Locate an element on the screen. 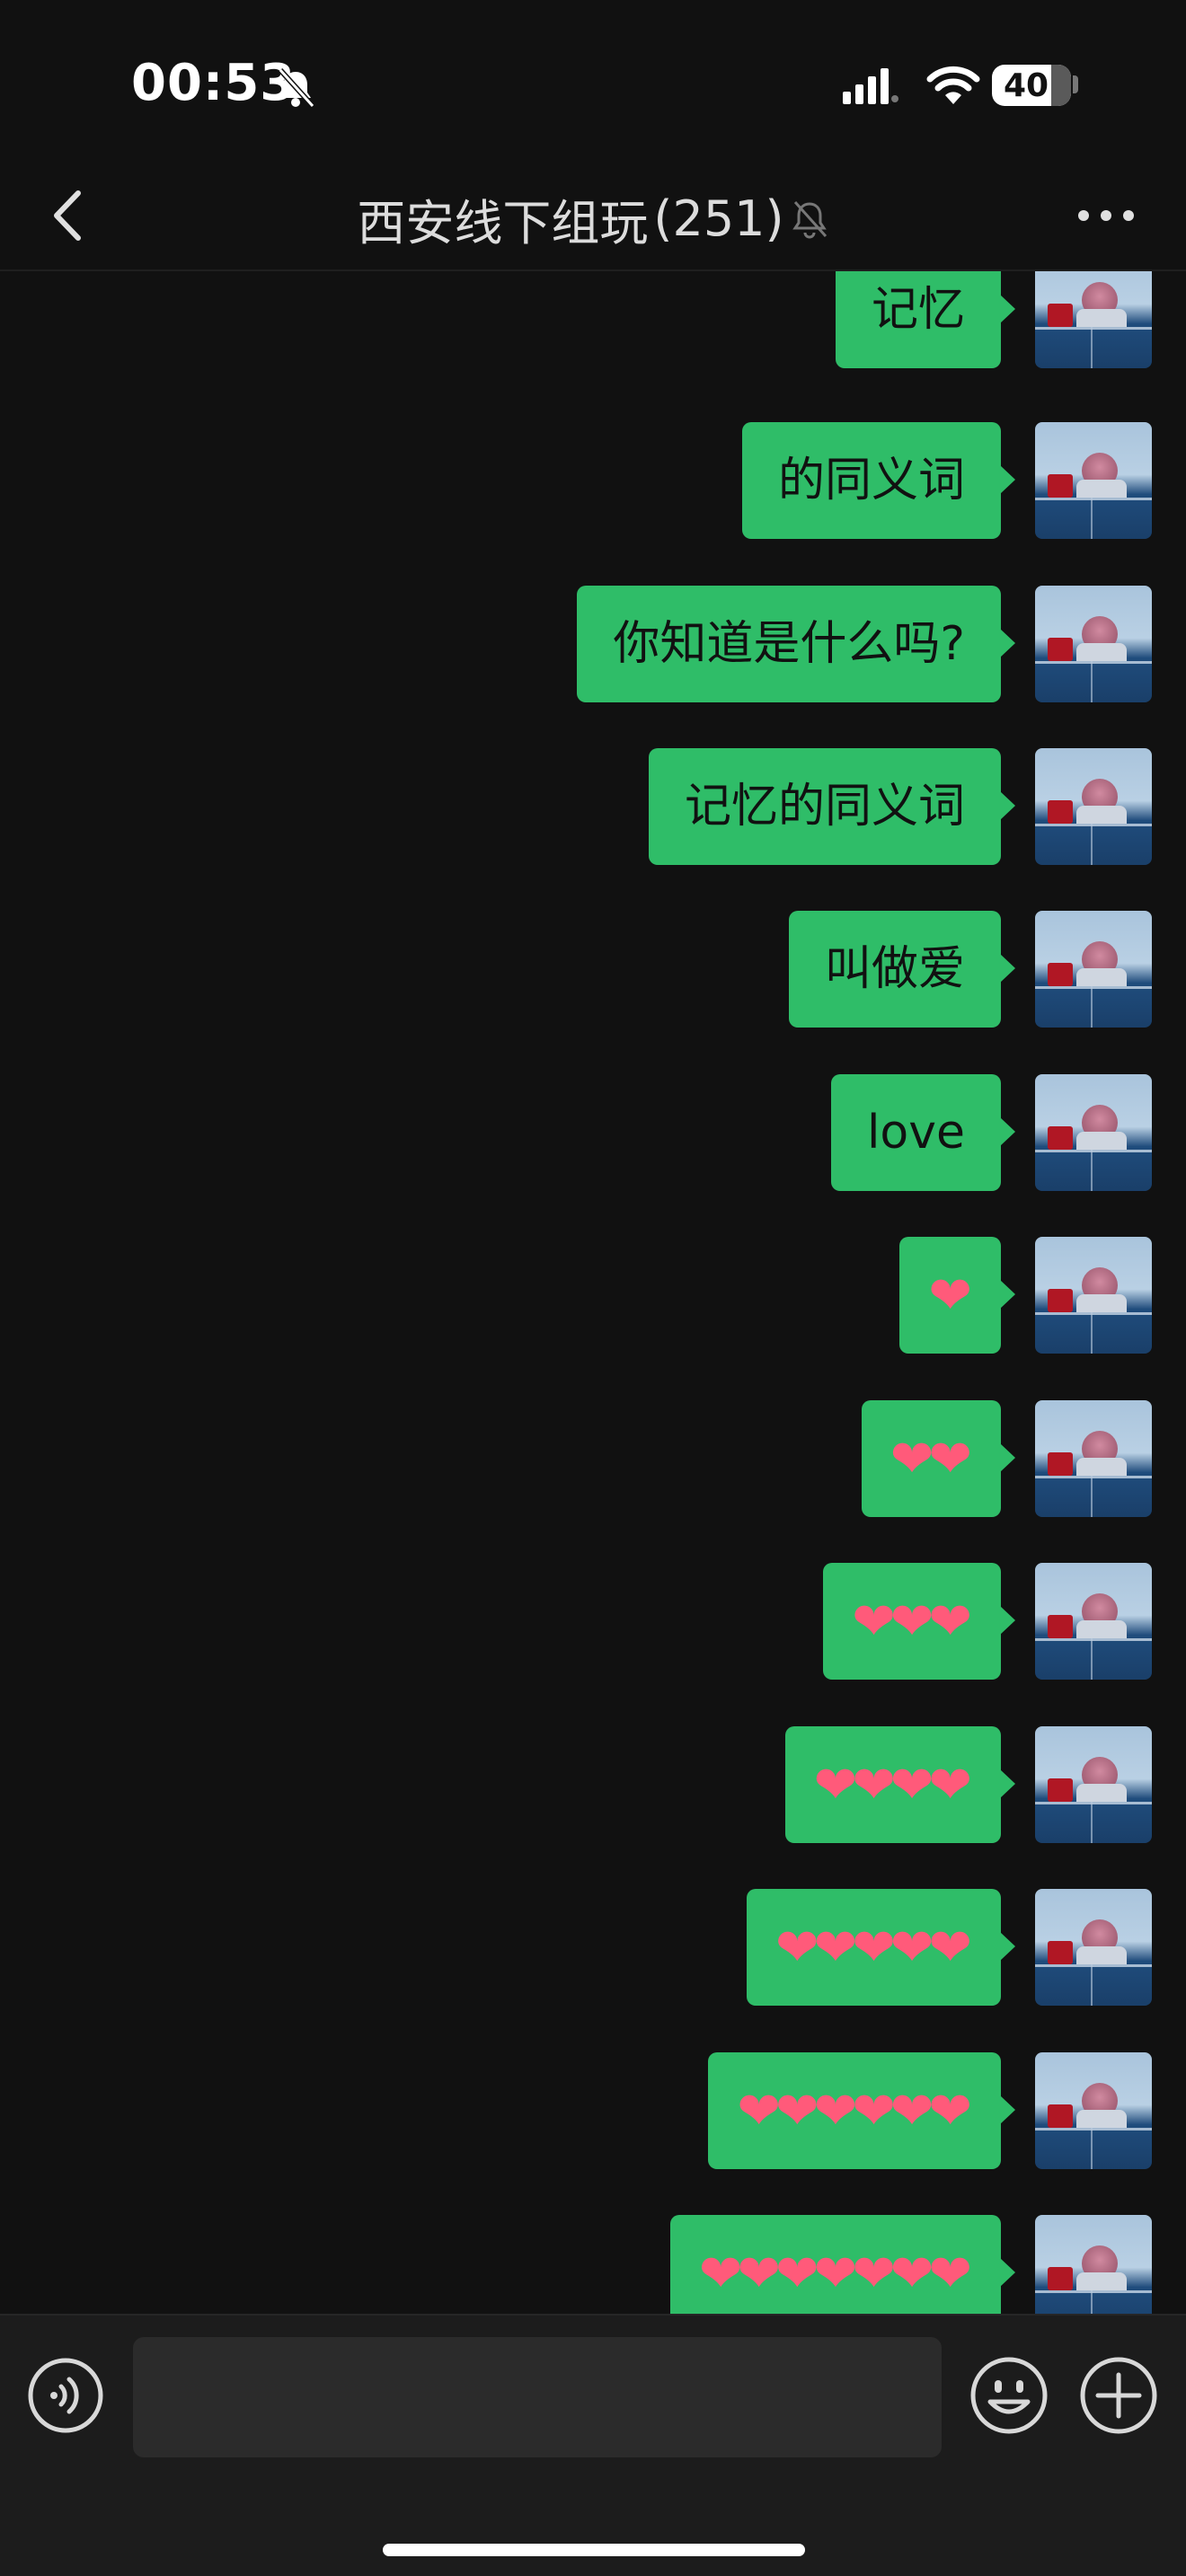 This screenshot has width=1186, height=2576. wifi-icon is located at coordinates (953, 85).